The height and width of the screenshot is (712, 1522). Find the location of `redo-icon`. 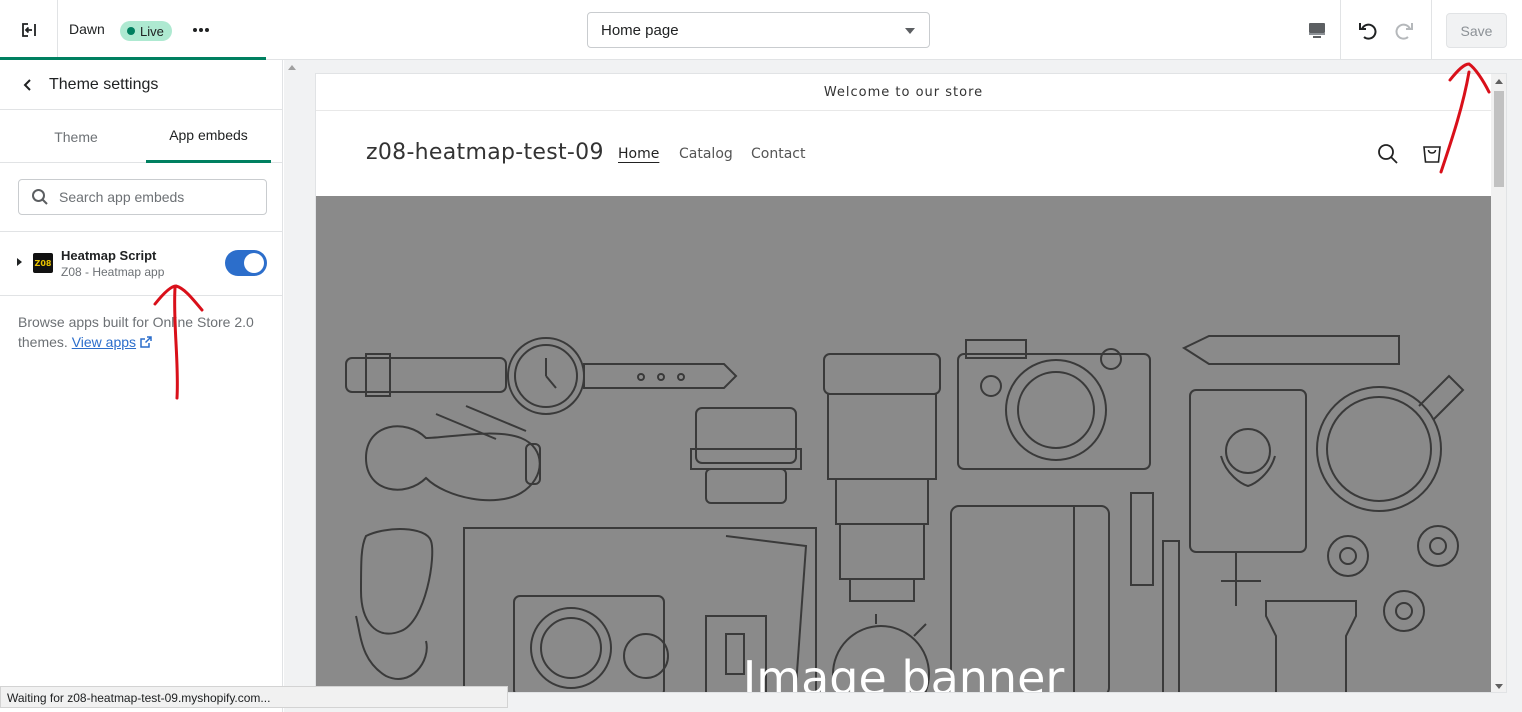

redo-icon is located at coordinates (1404, 31).